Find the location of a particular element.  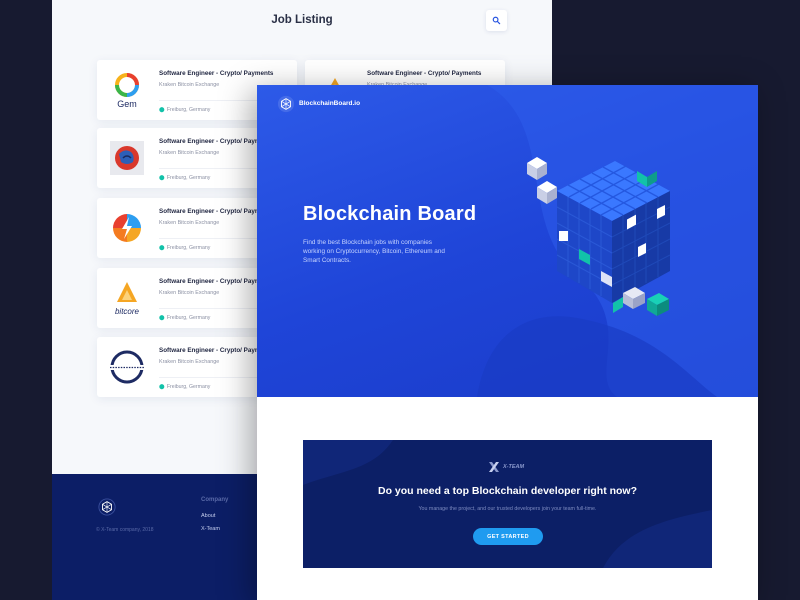

copyright-text: © X-Team company, 2018 is located at coordinates (125, 530).